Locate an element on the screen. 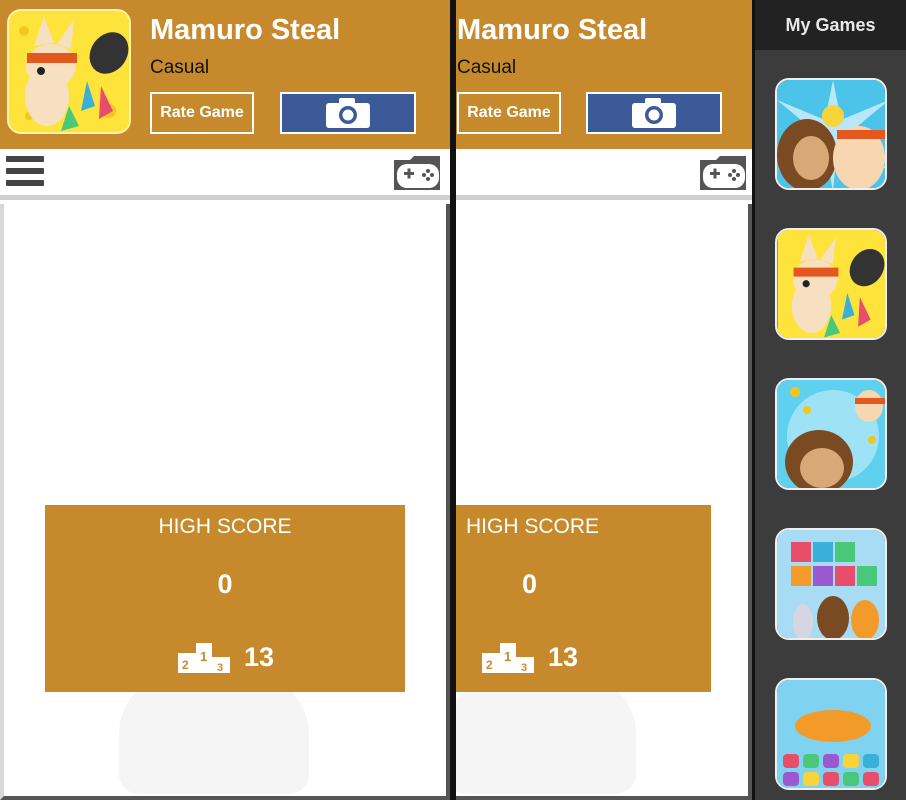 The width and height of the screenshot is (906, 800). menu-icon is located at coordinates (25, 173).